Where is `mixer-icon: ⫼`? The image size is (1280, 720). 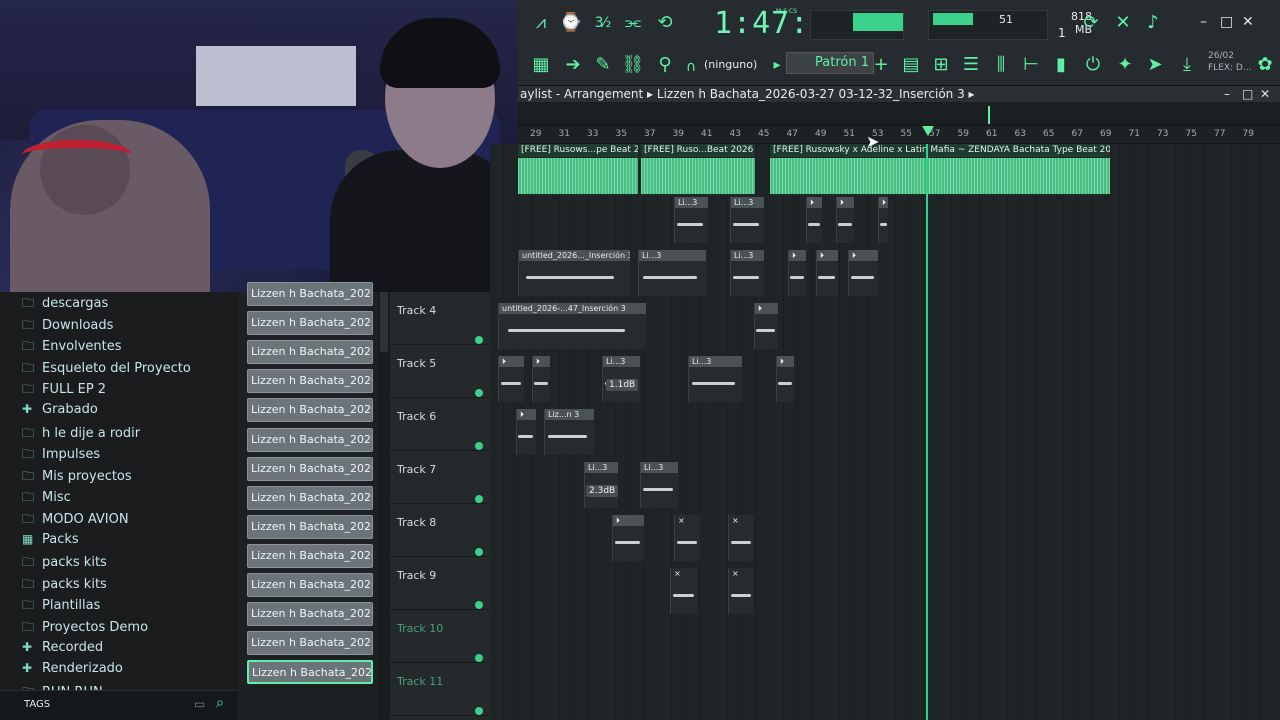
mixer-icon: ⫼ is located at coordinates (1001, 66).